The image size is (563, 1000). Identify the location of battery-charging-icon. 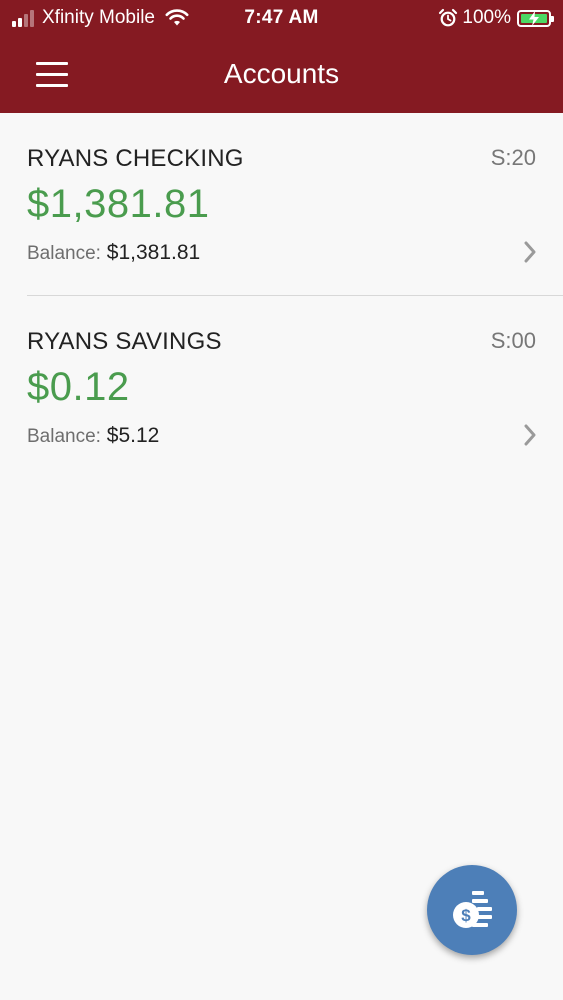
(535, 18).